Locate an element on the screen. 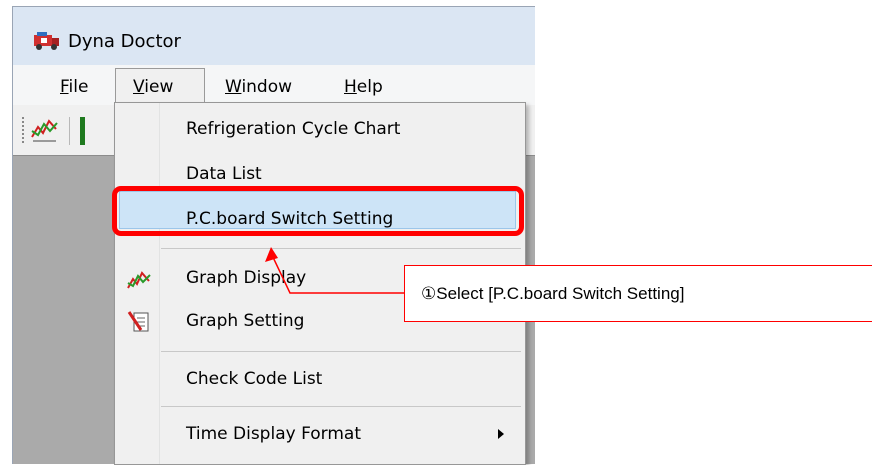 The image size is (872, 465). annotation-callout: ①Select [P.C.board Switch Setting] is located at coordinates (638, 293).